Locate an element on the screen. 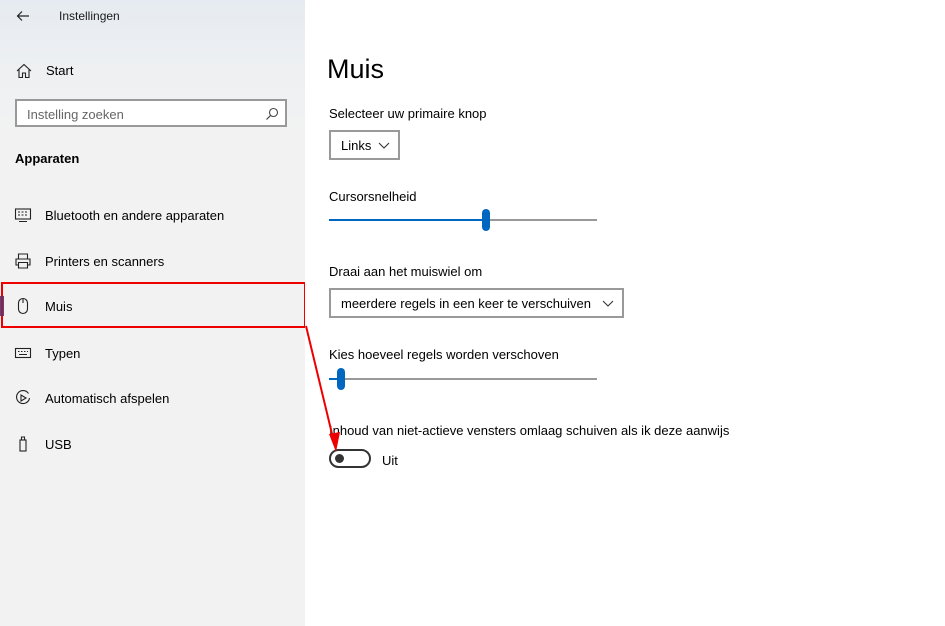  lines-to-scroll-label: Kies hoeveel regels worden verschoven is located at coordinates (444, 354).